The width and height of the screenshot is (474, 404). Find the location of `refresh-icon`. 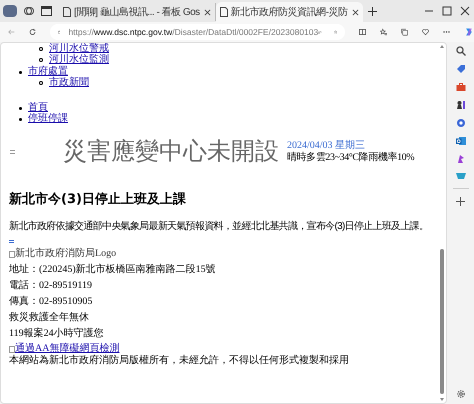

refresh-icon is located at coordinates (32, 32).